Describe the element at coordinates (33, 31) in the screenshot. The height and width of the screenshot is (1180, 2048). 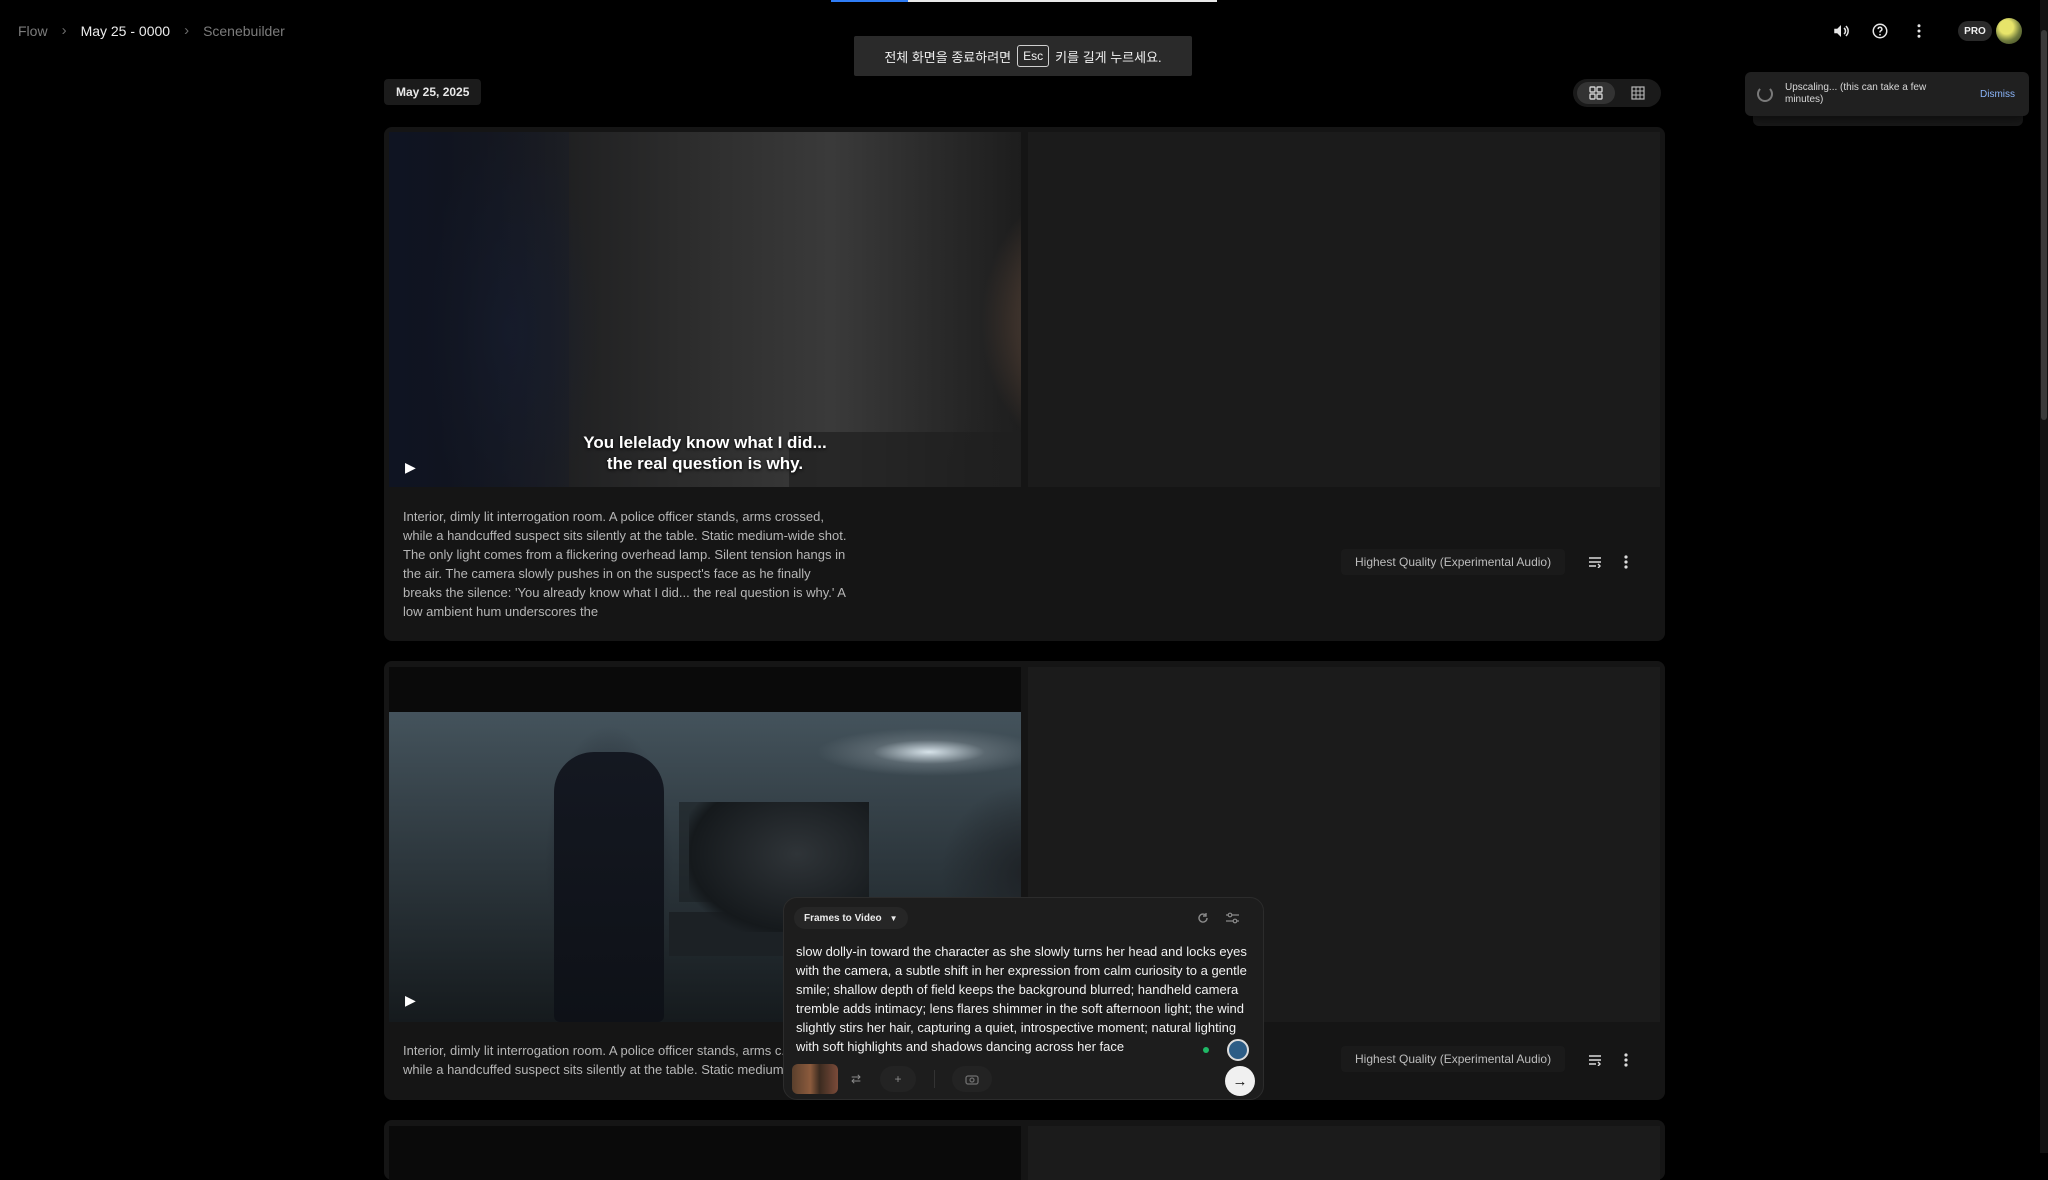
I see `breadcrumb-flow: Flow` at that location.